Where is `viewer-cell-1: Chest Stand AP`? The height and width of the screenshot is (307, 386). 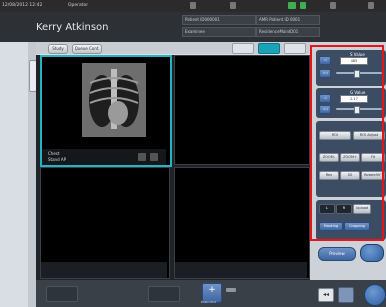 viewer-cell-1: Chest Stand AP is located at coordinates (106, 111).